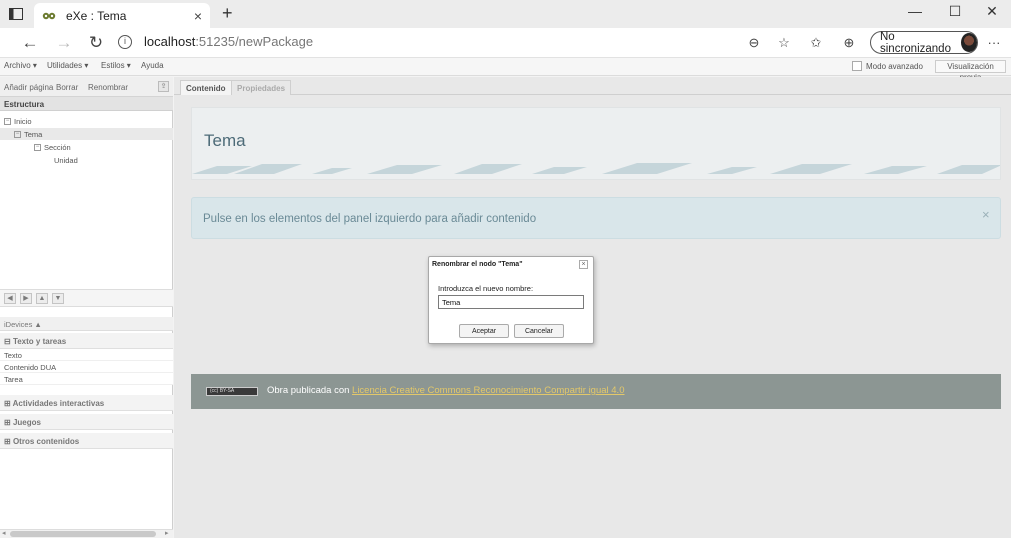 The height and width of the screenshot is (538, 1011). What do you see at coordinates (310, 390) in the screenshot?
I see `footer-prefix: Obra publicada con` at bounding box center [310, 390].